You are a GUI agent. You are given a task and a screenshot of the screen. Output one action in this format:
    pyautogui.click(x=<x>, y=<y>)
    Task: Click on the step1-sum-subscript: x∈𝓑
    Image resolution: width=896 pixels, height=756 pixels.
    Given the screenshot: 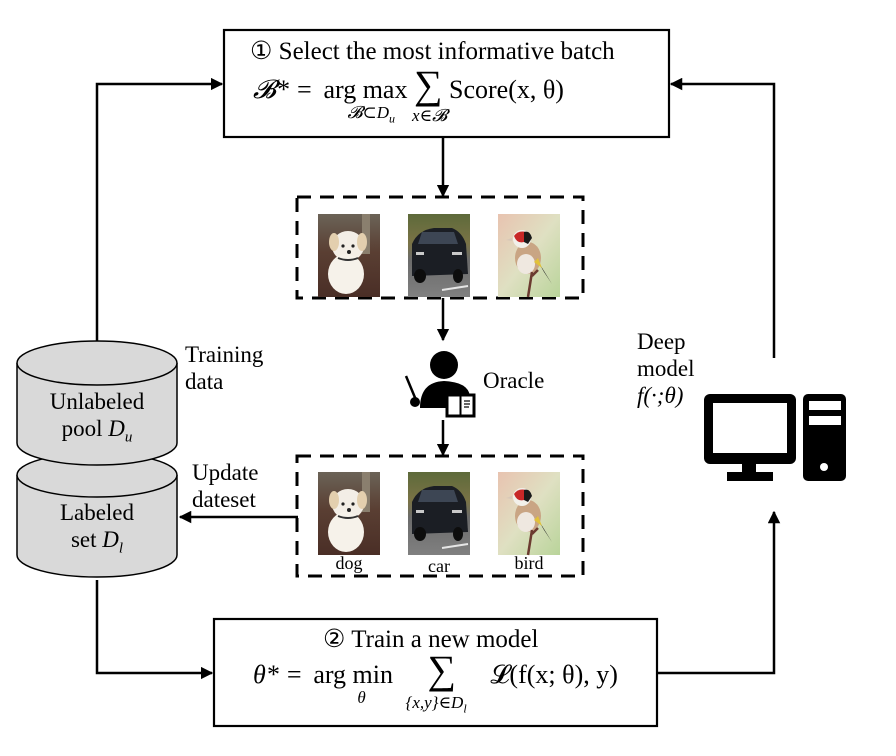 What is the action you would take?
    pyautogui.click(x=429, y=115)
    